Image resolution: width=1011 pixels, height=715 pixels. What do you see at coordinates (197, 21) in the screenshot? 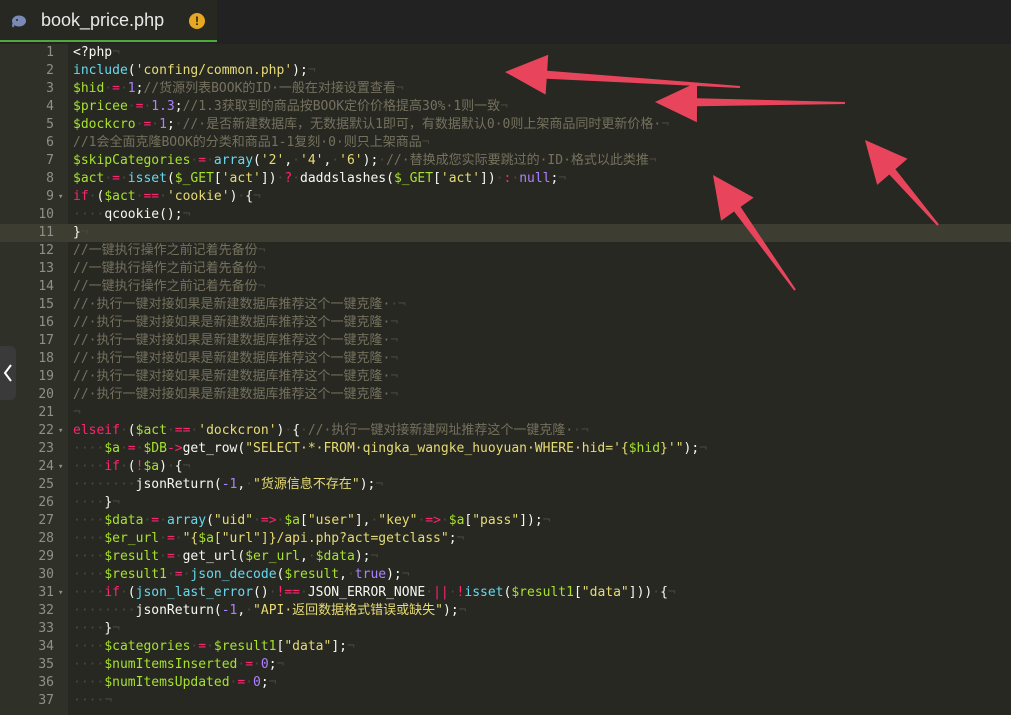
I see `warning-icon: !` at bounding box center [197, 21].